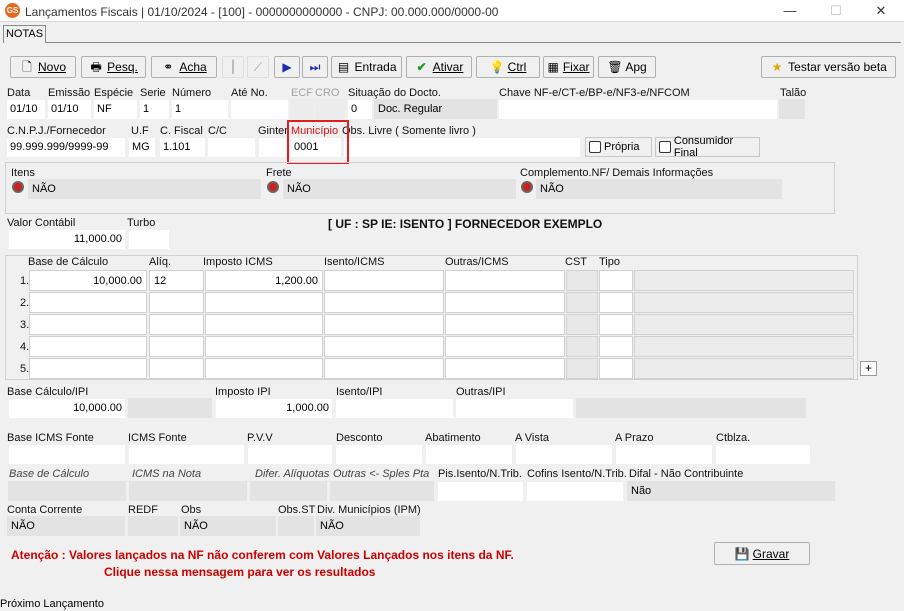 The image size is (904, 611). What do you see at coordinates (627, 67) in the screenshot?
I see `apg-button: 🗑 Apg` at bounding box center [627, 67].